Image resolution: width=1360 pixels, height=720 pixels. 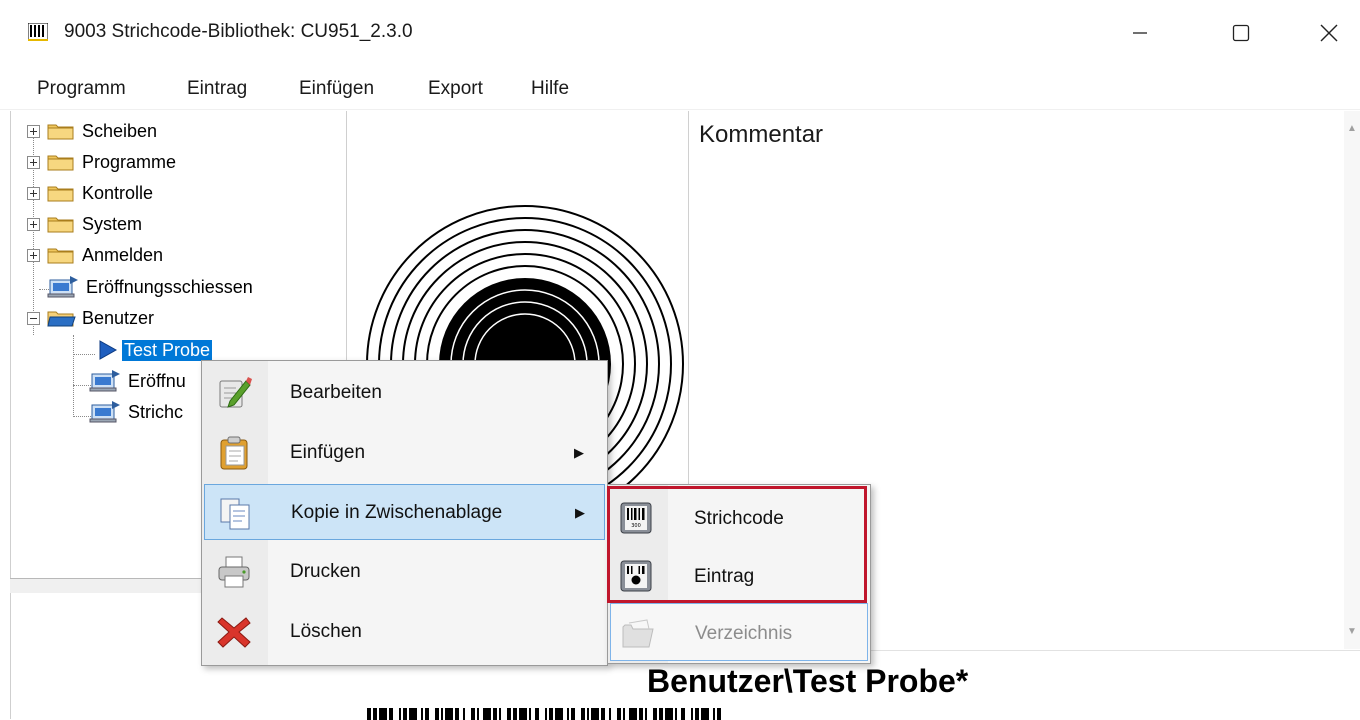 What do you see at coordinates (61, 318) in the screenshot?
I see `folder-open-icon` at bounding box center [61, 318].